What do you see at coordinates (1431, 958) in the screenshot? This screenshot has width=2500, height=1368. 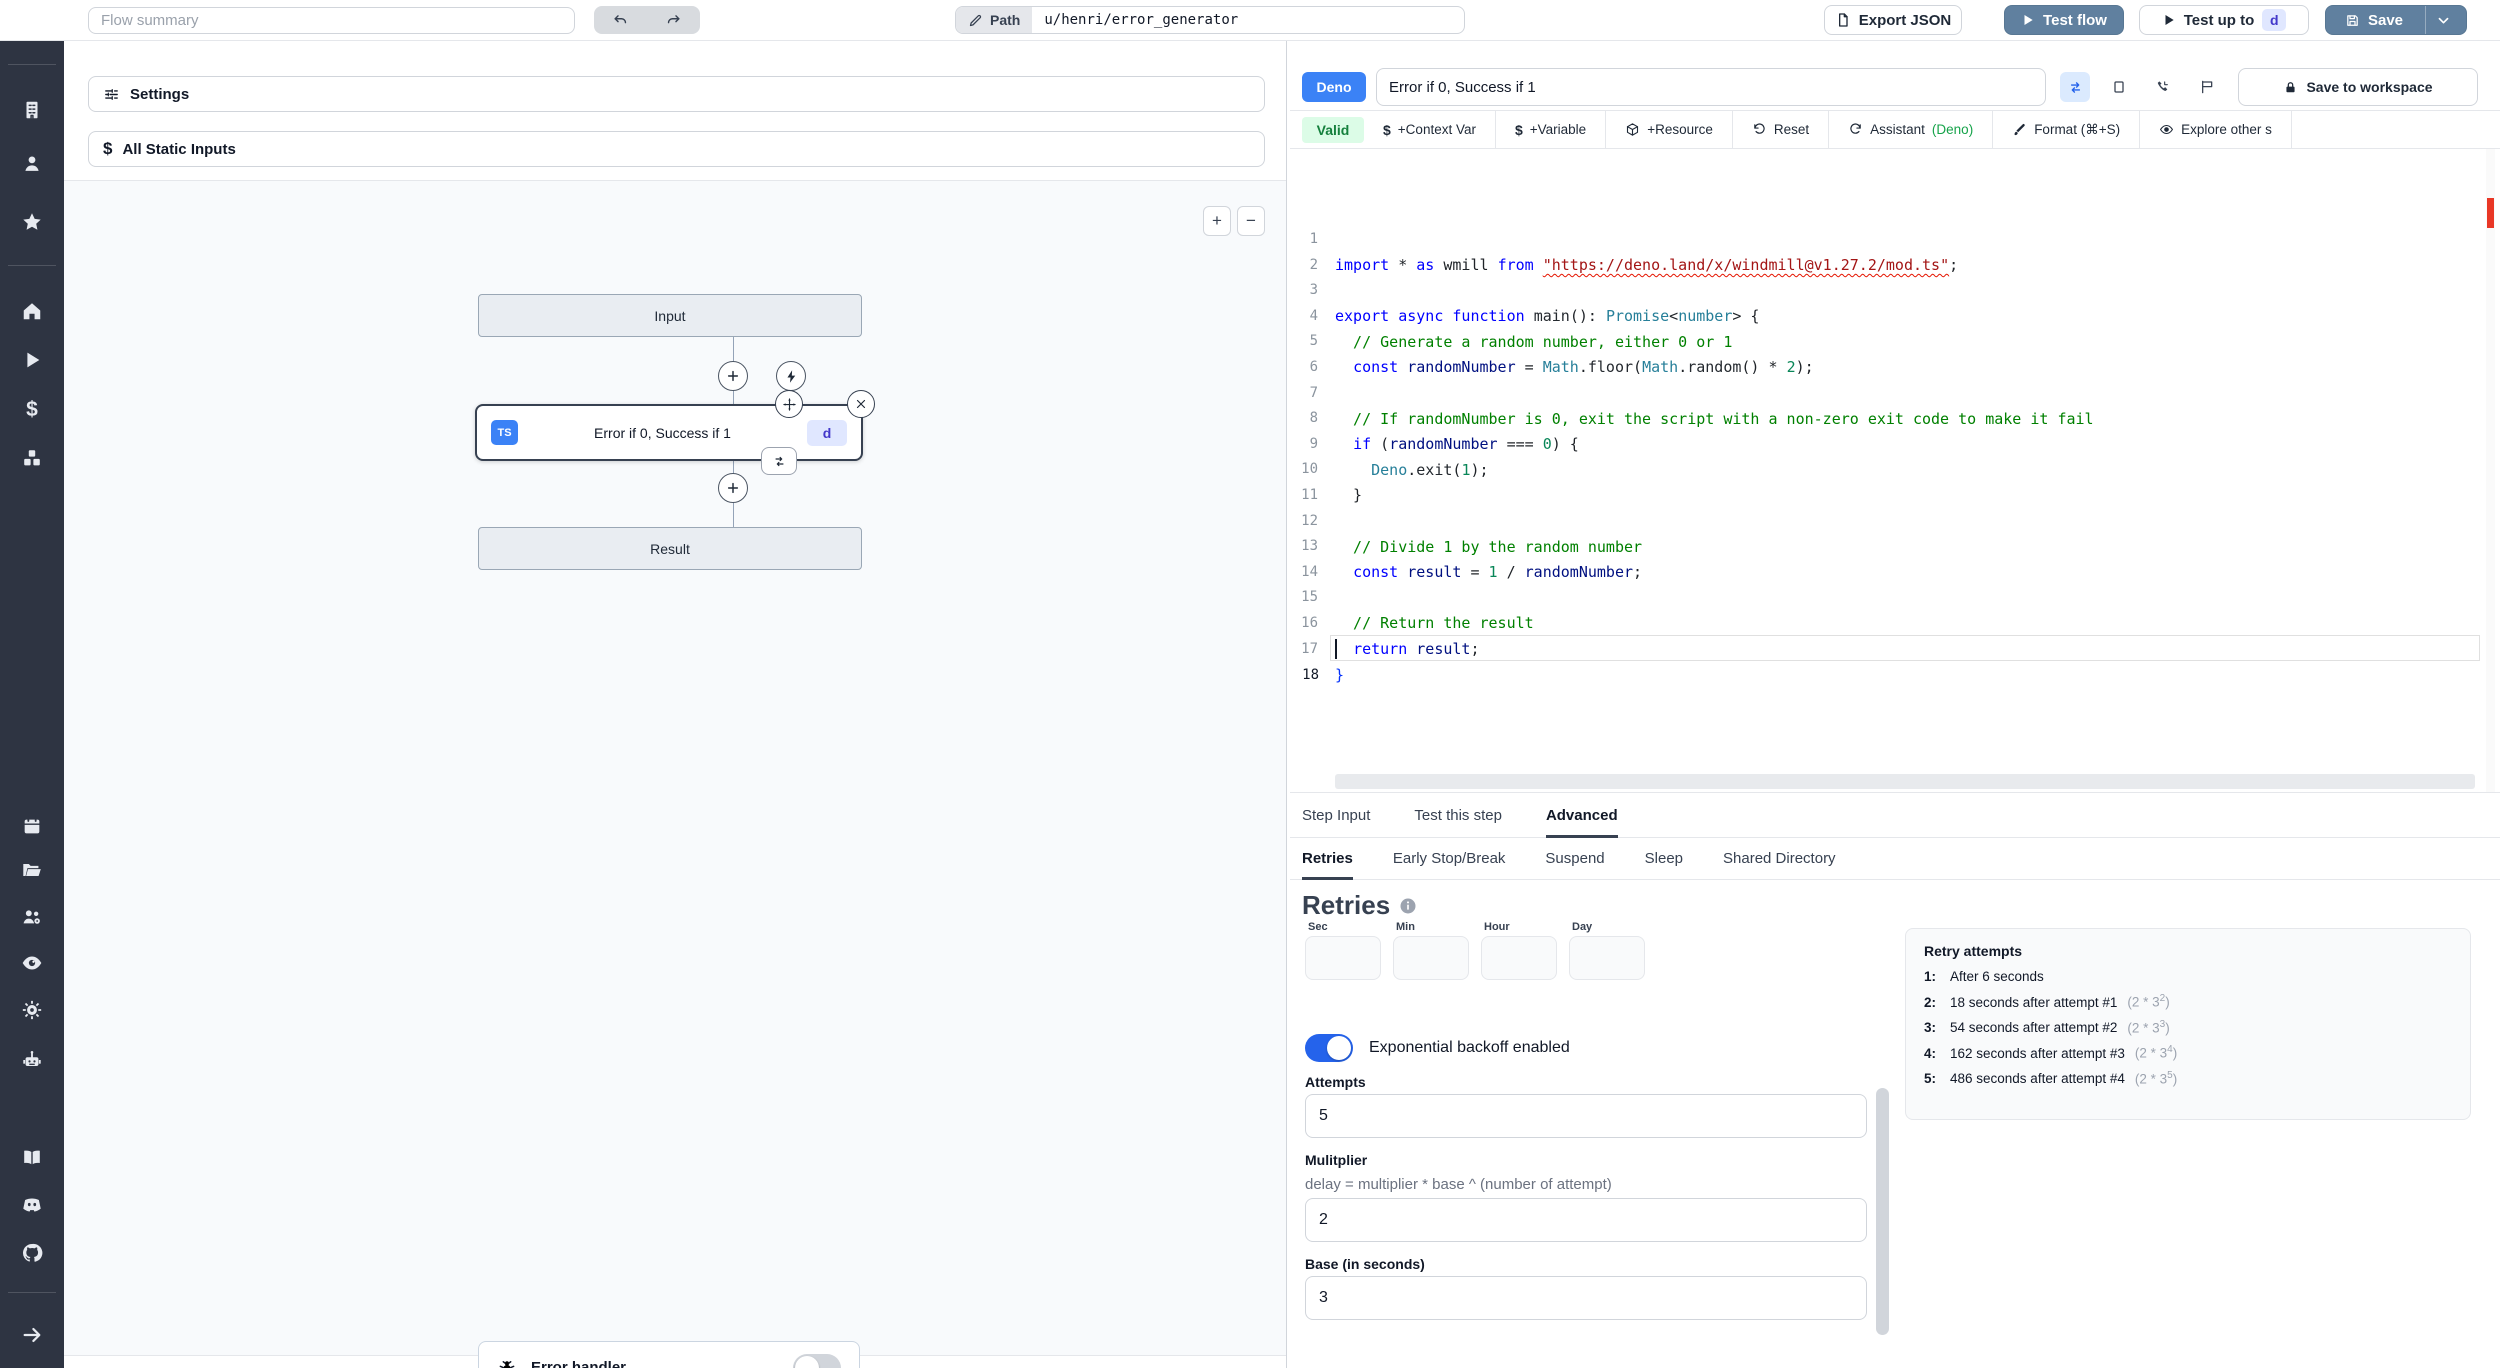 I see `time-field-input-min` at bounding box center [1431, 958].